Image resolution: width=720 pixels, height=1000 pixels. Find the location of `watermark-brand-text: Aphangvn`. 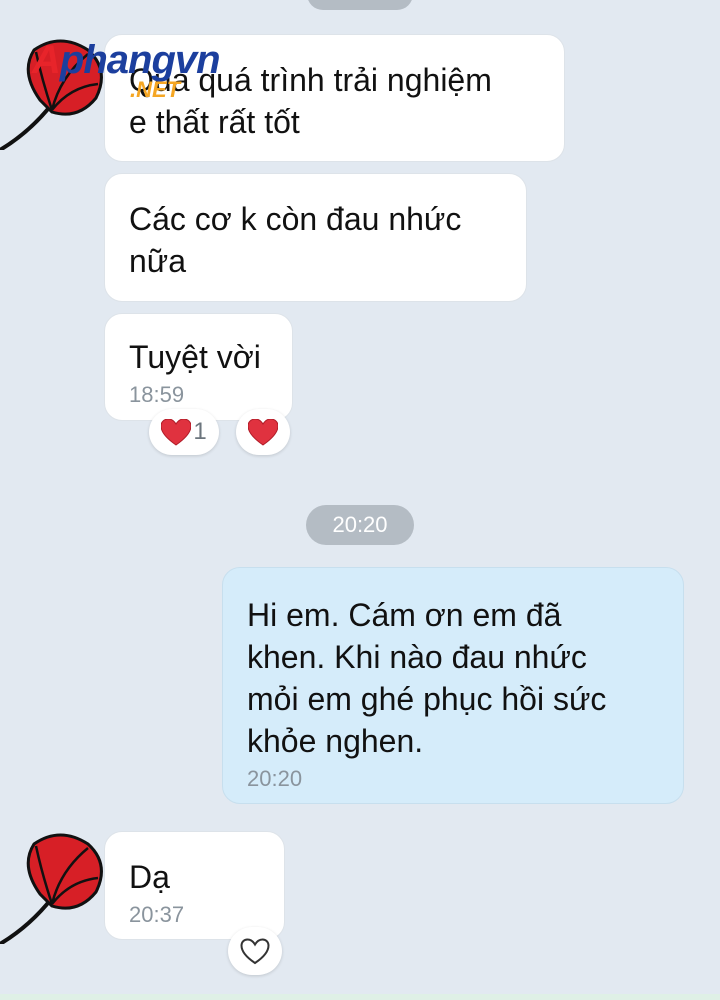

watermark-brand-text: Aphangvn is located at coordinates (126, 60).